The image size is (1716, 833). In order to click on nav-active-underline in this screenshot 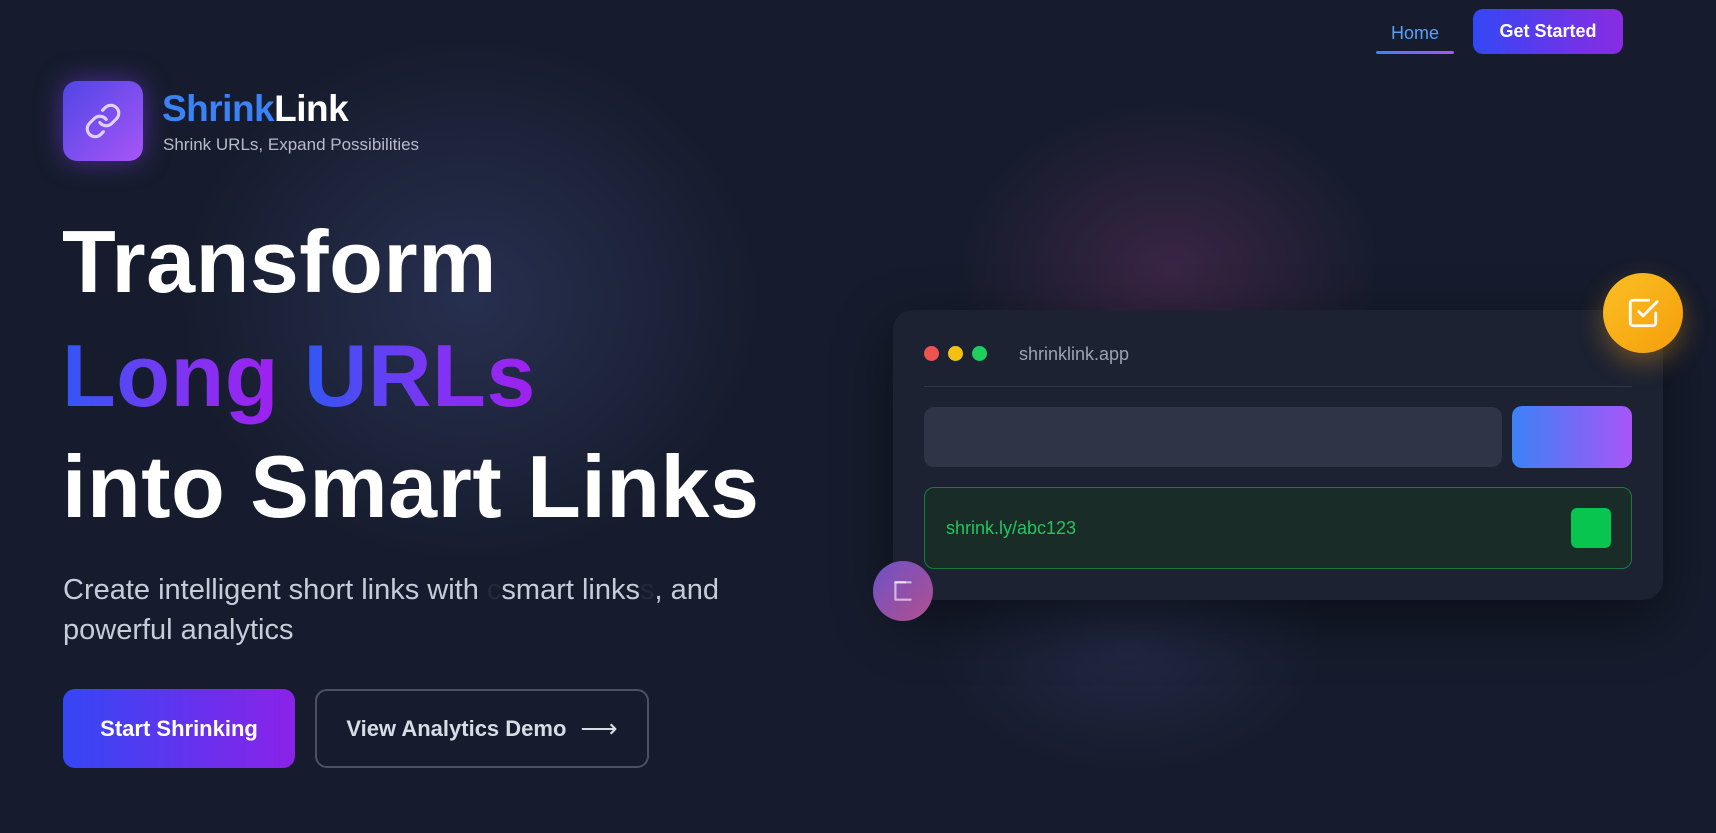, I will do `click(1415, 52)`.